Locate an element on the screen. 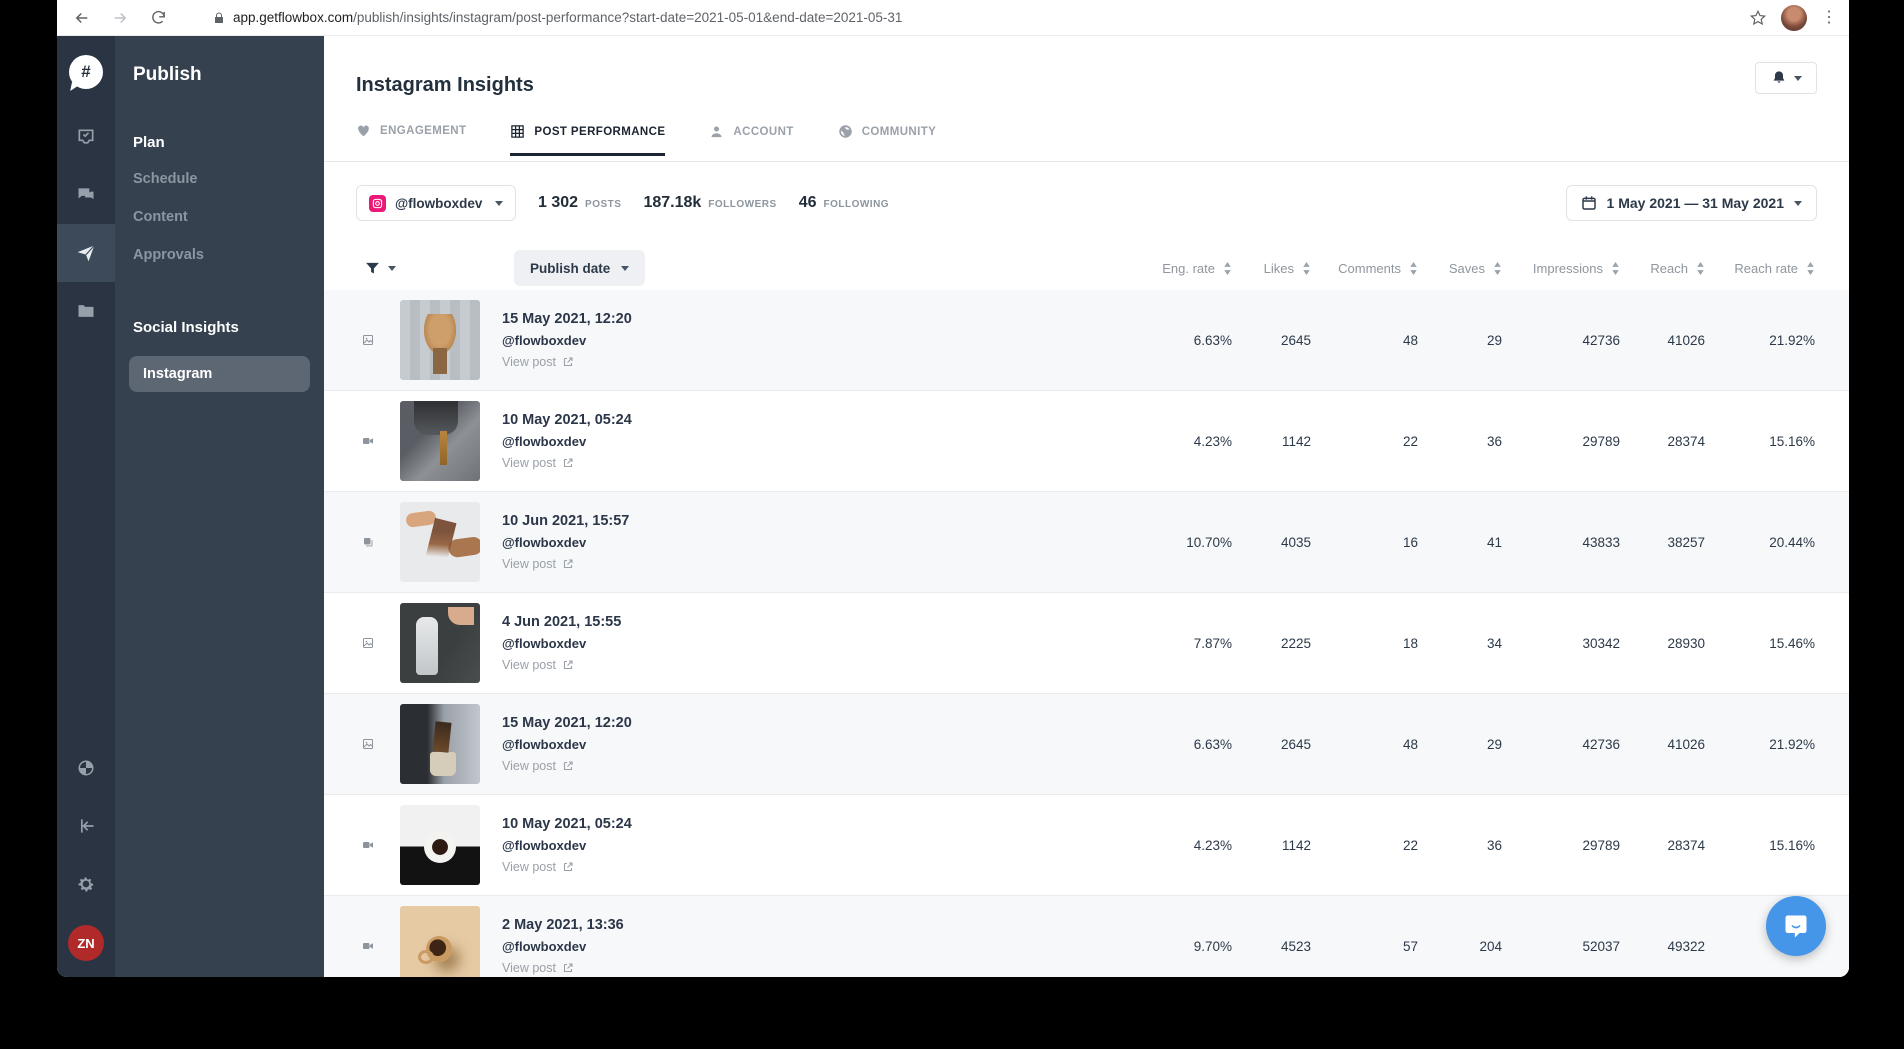 This screenshot has height=1049, width=1904. gear-icon is located at coordinates (86, 884).